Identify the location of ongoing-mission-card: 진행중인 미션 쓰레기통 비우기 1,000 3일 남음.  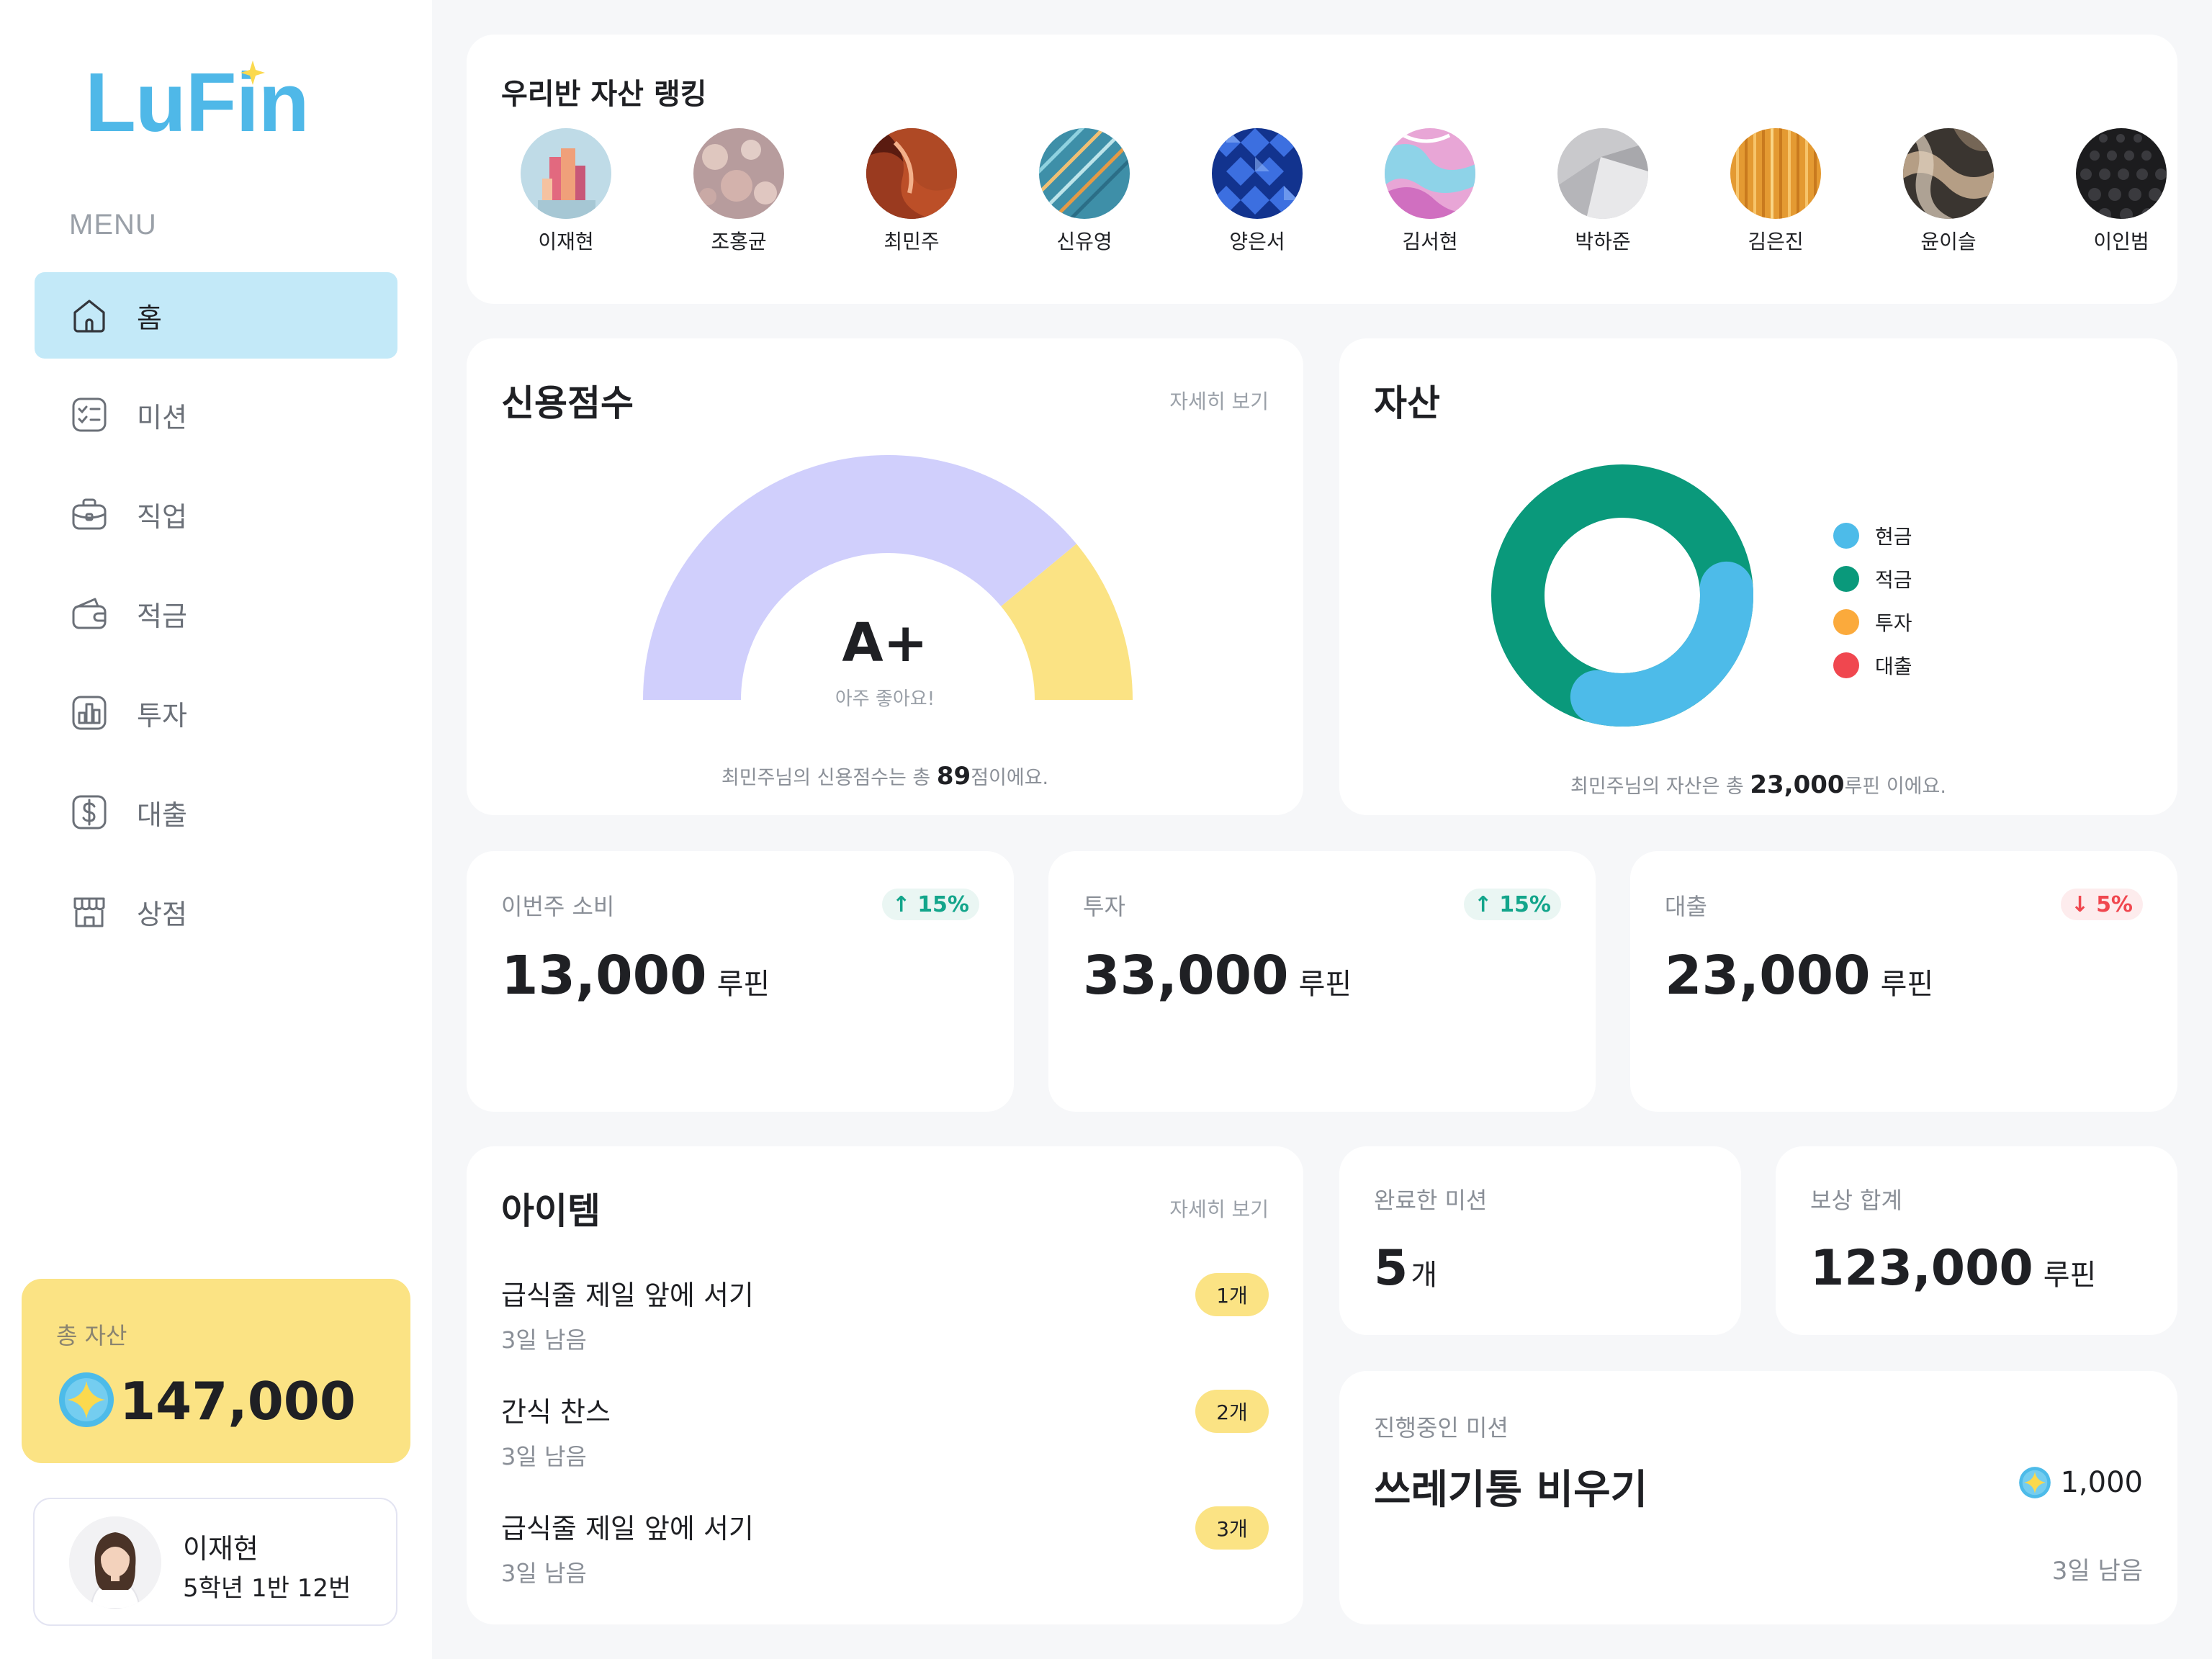
(1758, 1498).